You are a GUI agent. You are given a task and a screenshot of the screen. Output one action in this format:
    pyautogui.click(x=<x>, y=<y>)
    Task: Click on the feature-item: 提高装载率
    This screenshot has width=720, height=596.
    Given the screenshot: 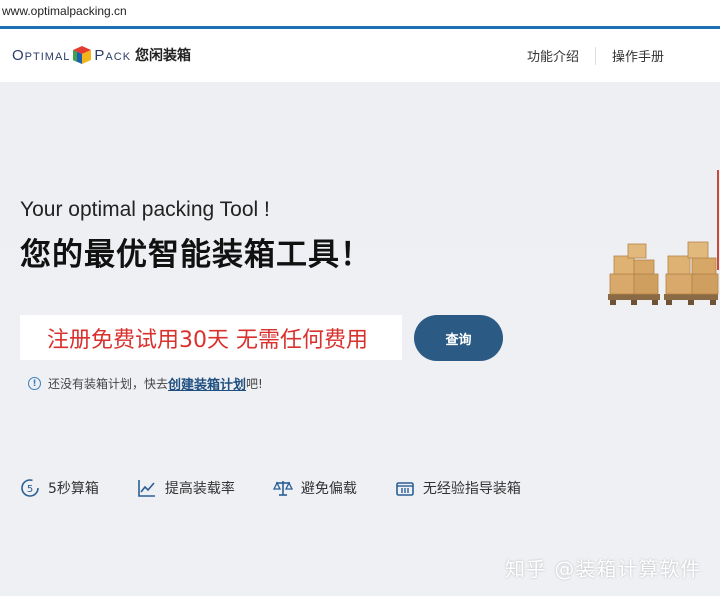 What is the action you would take?
    pyautogui.click(x=186, y=488)
    